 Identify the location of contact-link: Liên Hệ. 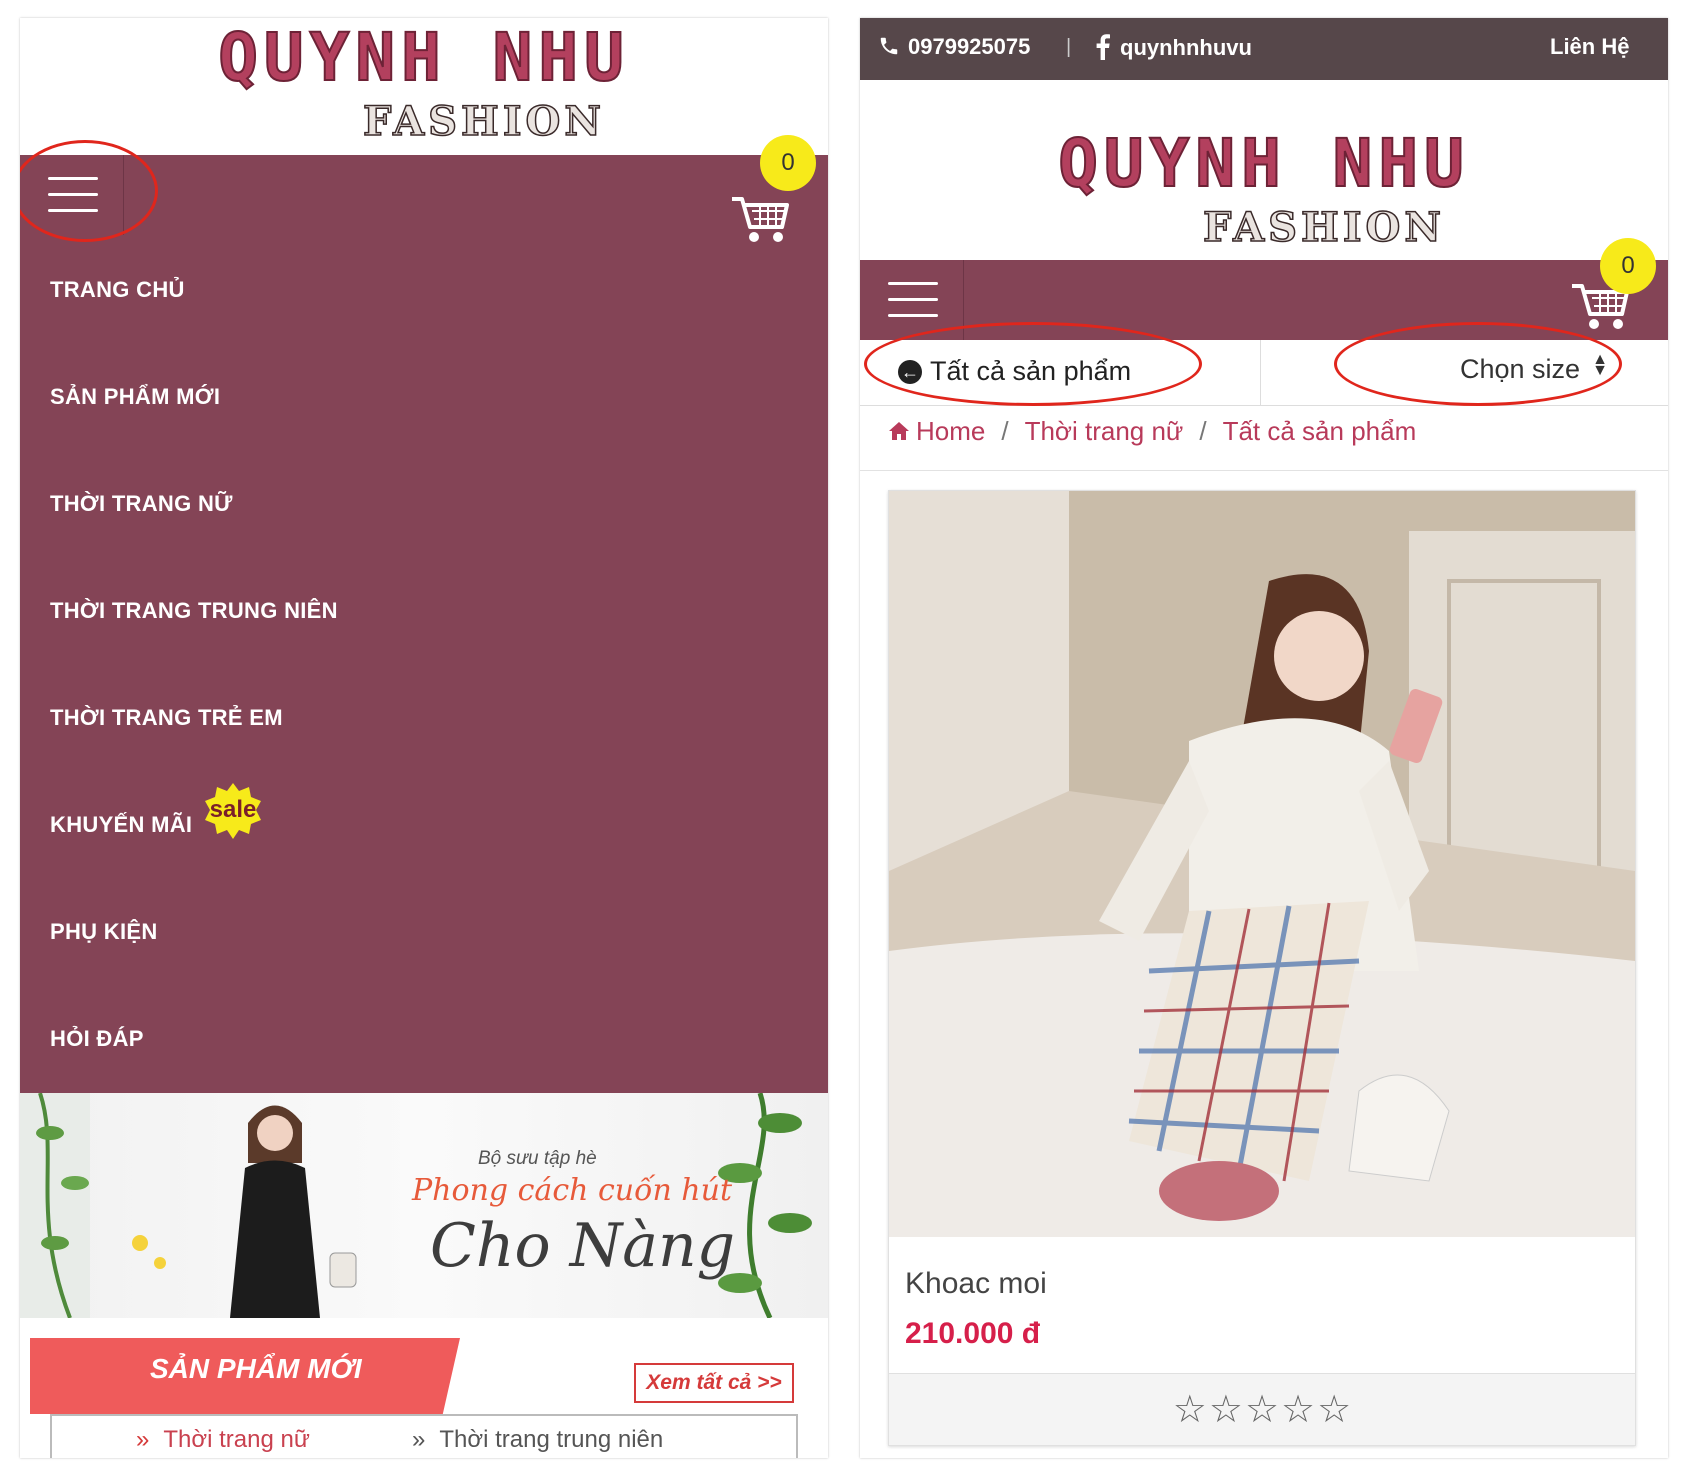
(1589, 47).